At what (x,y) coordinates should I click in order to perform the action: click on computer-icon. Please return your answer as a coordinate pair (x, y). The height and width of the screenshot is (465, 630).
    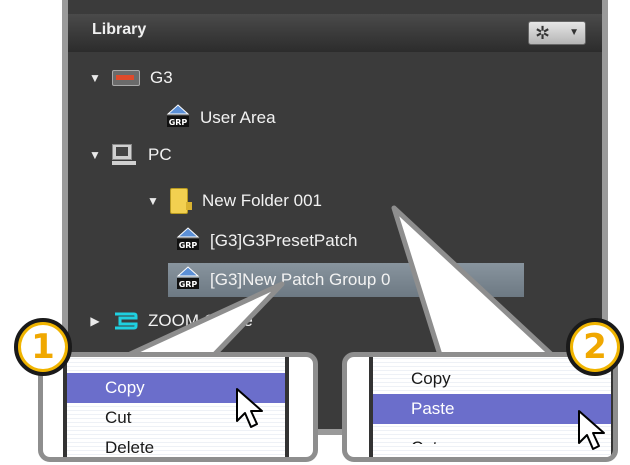
    Looking at the image, I should click on (125, 155).